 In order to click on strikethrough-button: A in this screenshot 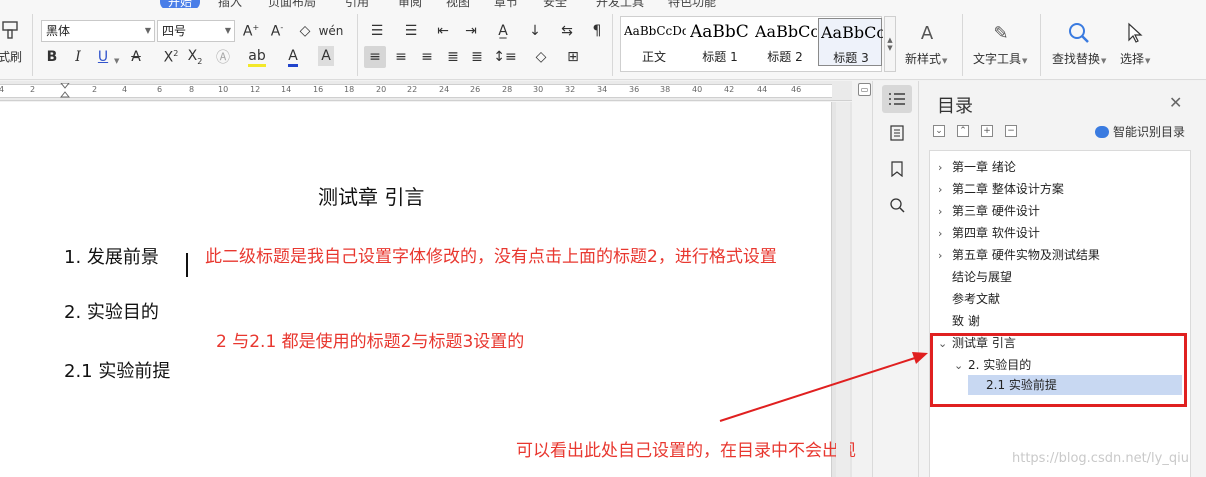, I will do `click(136, 57)`.